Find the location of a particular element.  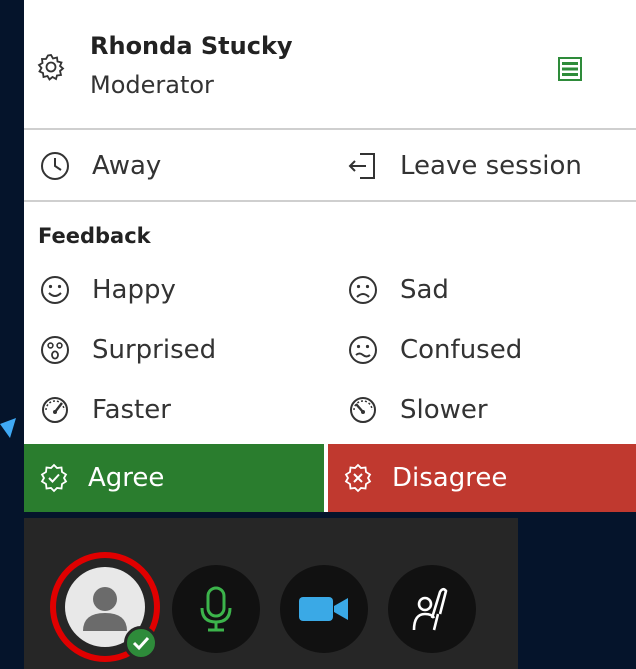

feedback-label: Surprised is located at coordinates (154, 350).